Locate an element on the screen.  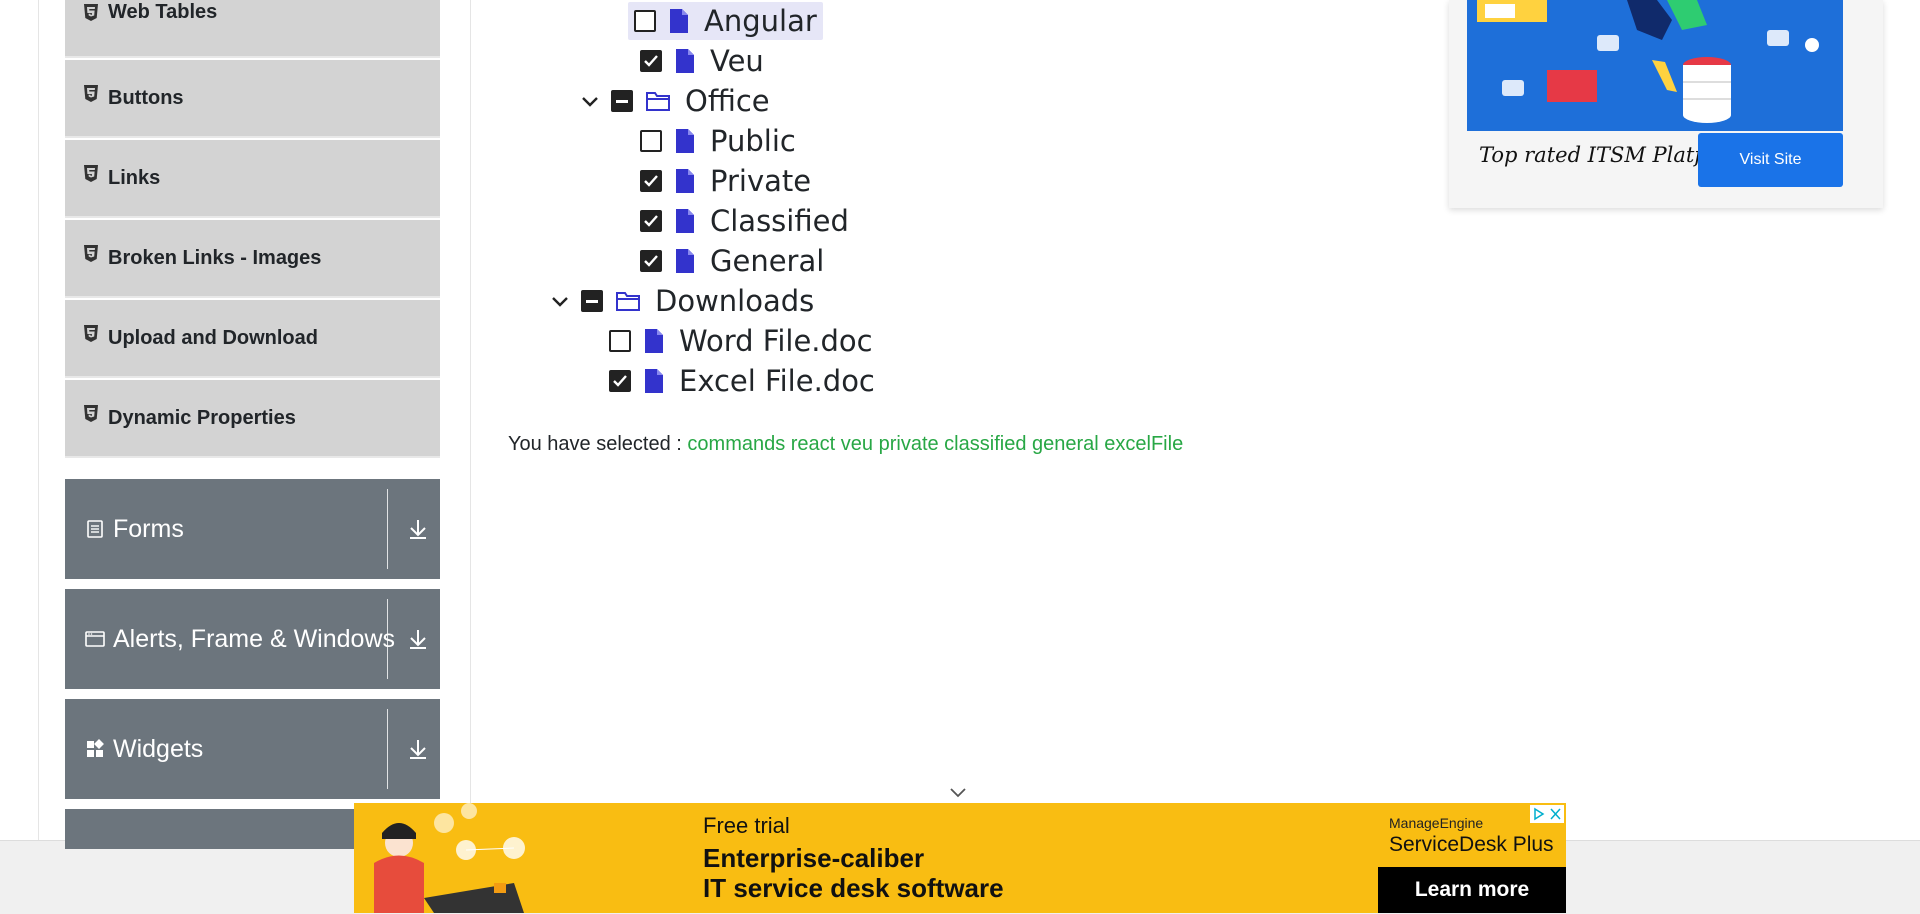
sidebar-item-web-tables: Web Tables is located at coordinates (252, 29).